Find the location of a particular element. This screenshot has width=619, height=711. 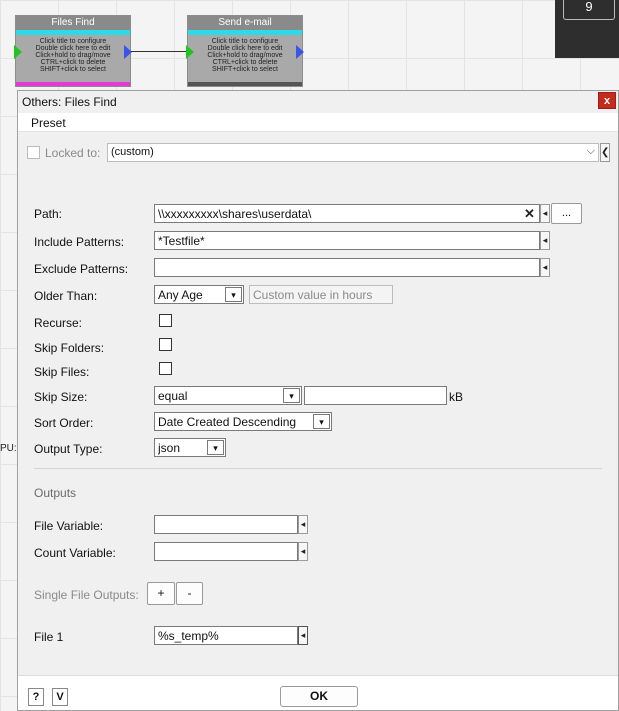

output-type-select: json ▾ is located at coordinates (190, 447).